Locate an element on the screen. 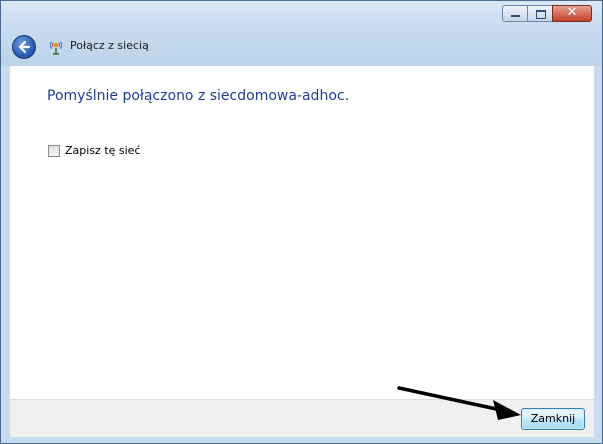  save-network-label: Zapisz tę sieć is located at coordinates (103, 150).